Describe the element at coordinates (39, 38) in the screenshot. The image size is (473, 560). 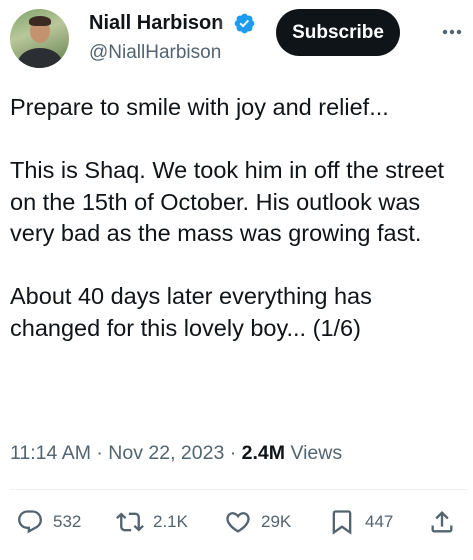
I see `author-avatar` at that location.